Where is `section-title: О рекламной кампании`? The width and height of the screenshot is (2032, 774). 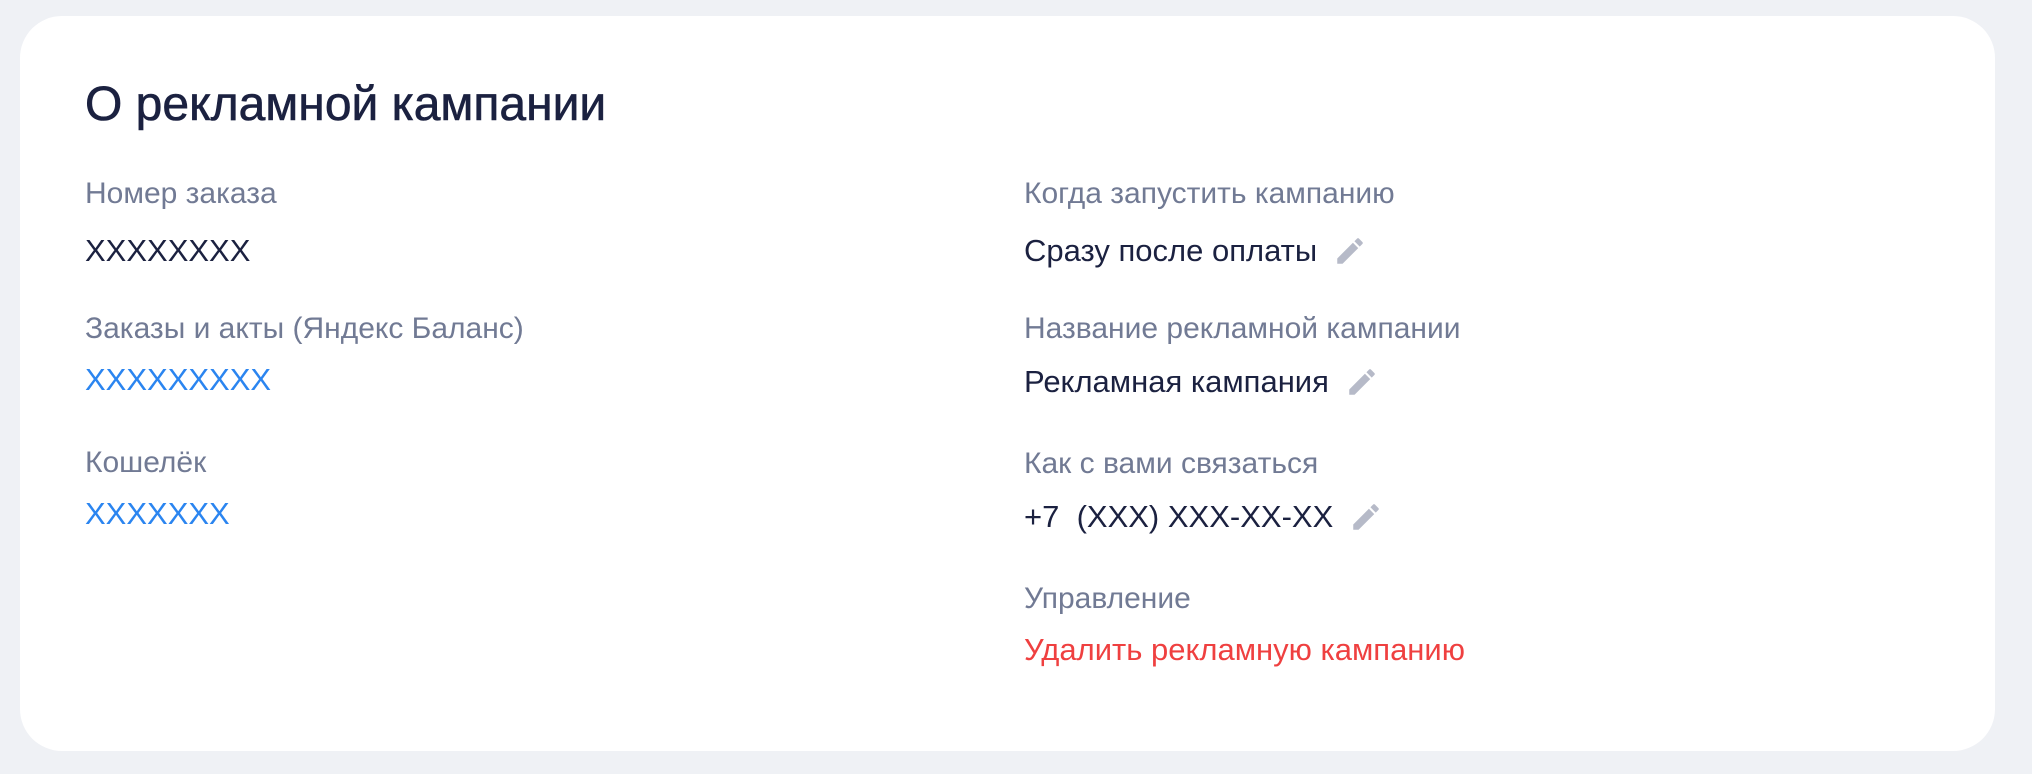 section-title: О рекламной кампании is located at coordinates (346, 105).